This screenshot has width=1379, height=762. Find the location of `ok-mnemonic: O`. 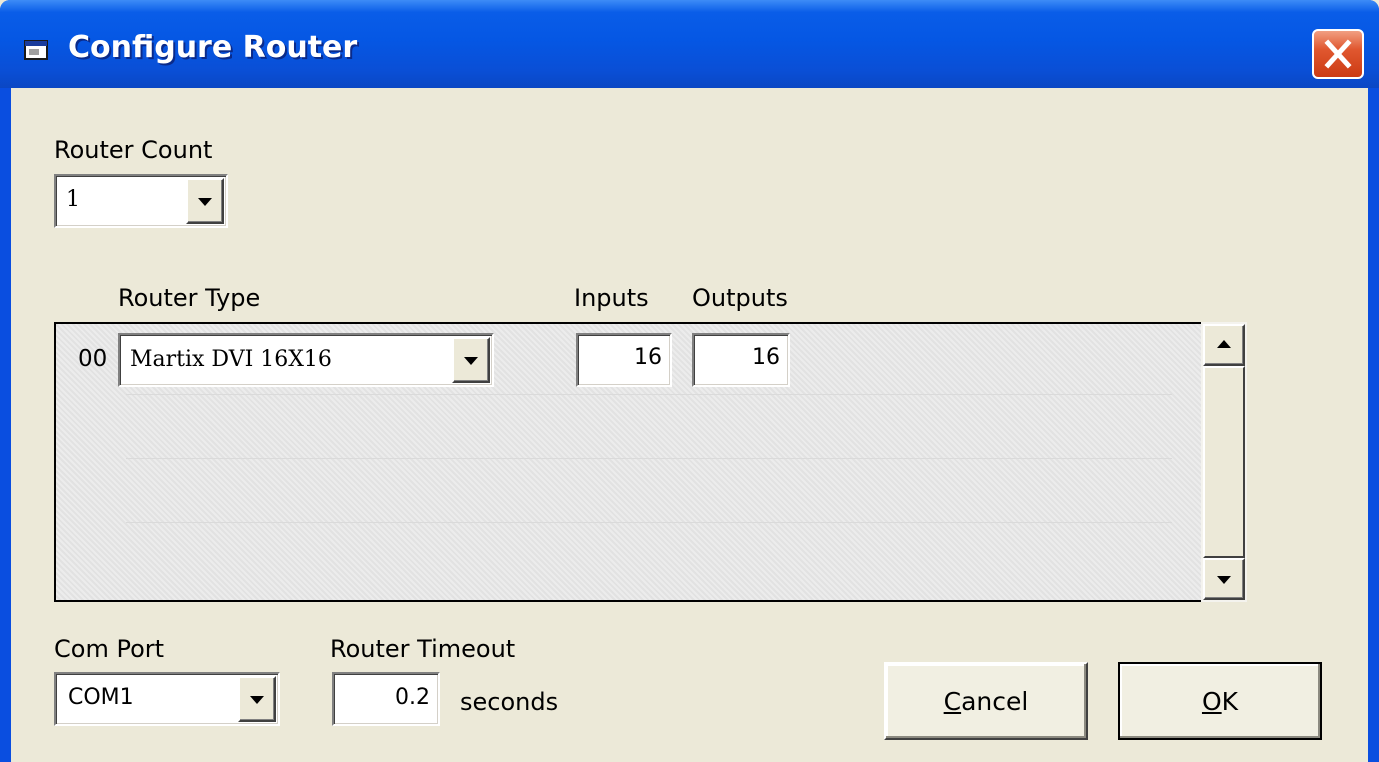

ok-mnemonic: O is located at coordinates (1211, 701).